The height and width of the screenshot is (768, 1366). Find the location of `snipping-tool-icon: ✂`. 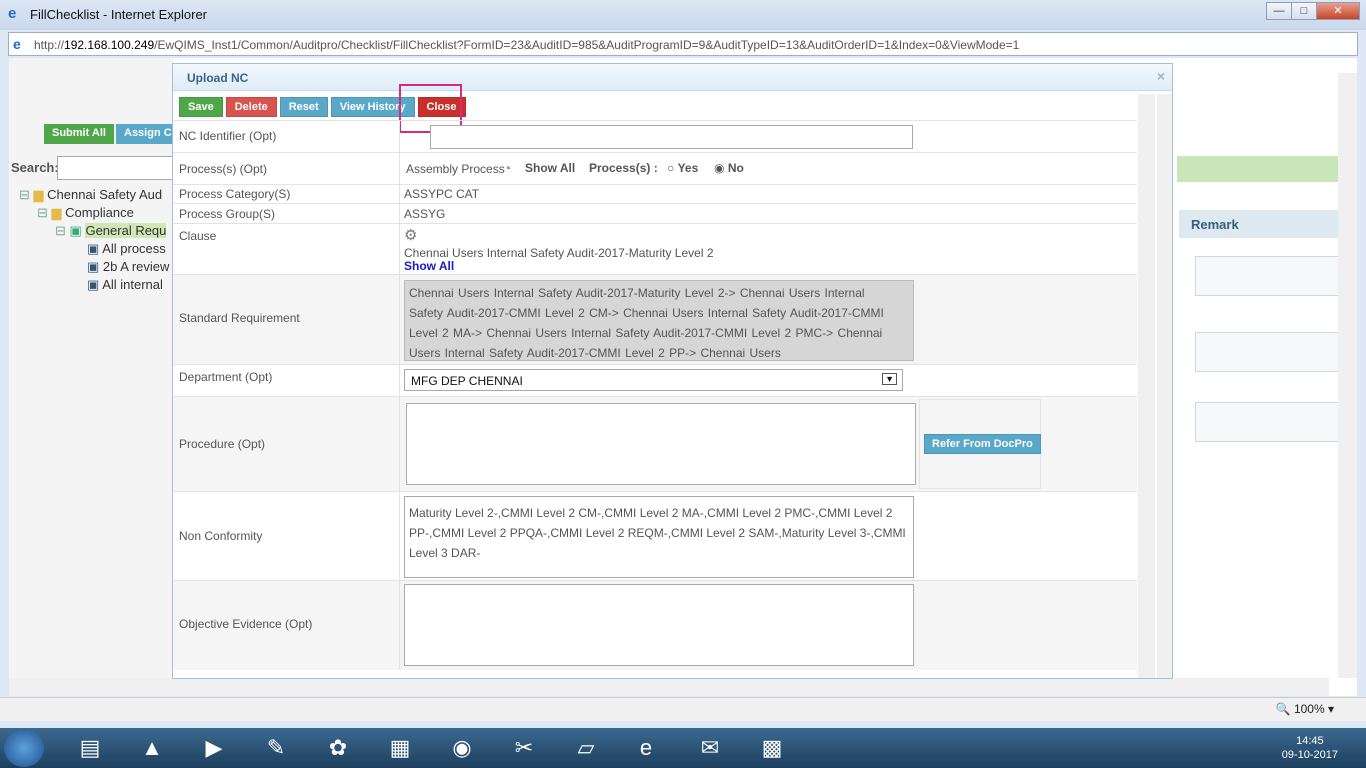

snipping-tool-icon: ✂ is located at coordinates (524, 748).